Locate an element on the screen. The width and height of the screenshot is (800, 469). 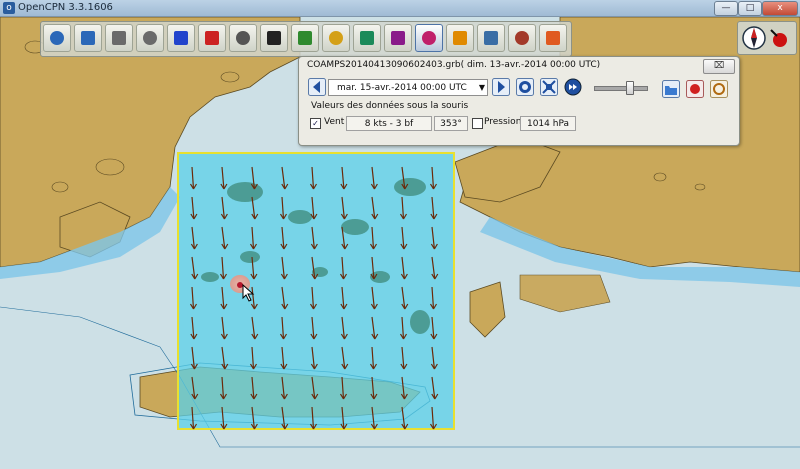
toolbar-button-ship is located at coordinates (212, 38).